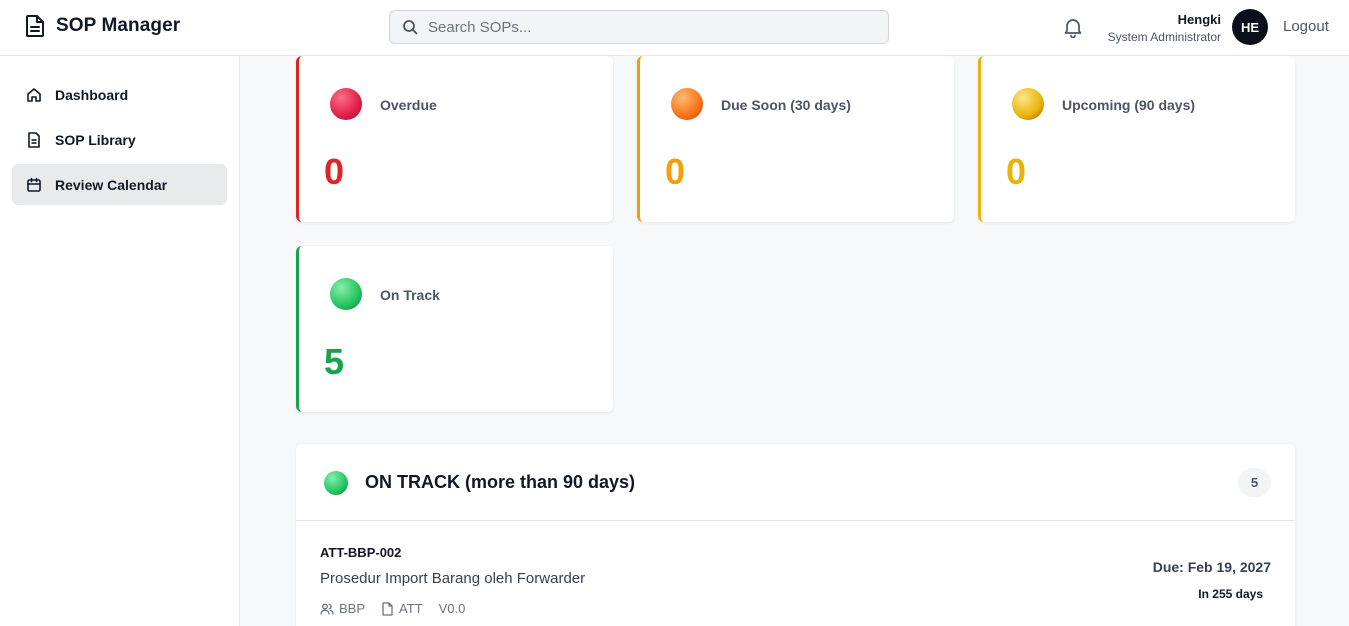 This screenshot has width=1349, height=626. I want to click on stat-label: Upcoming (90 days), so click(1129, 105).